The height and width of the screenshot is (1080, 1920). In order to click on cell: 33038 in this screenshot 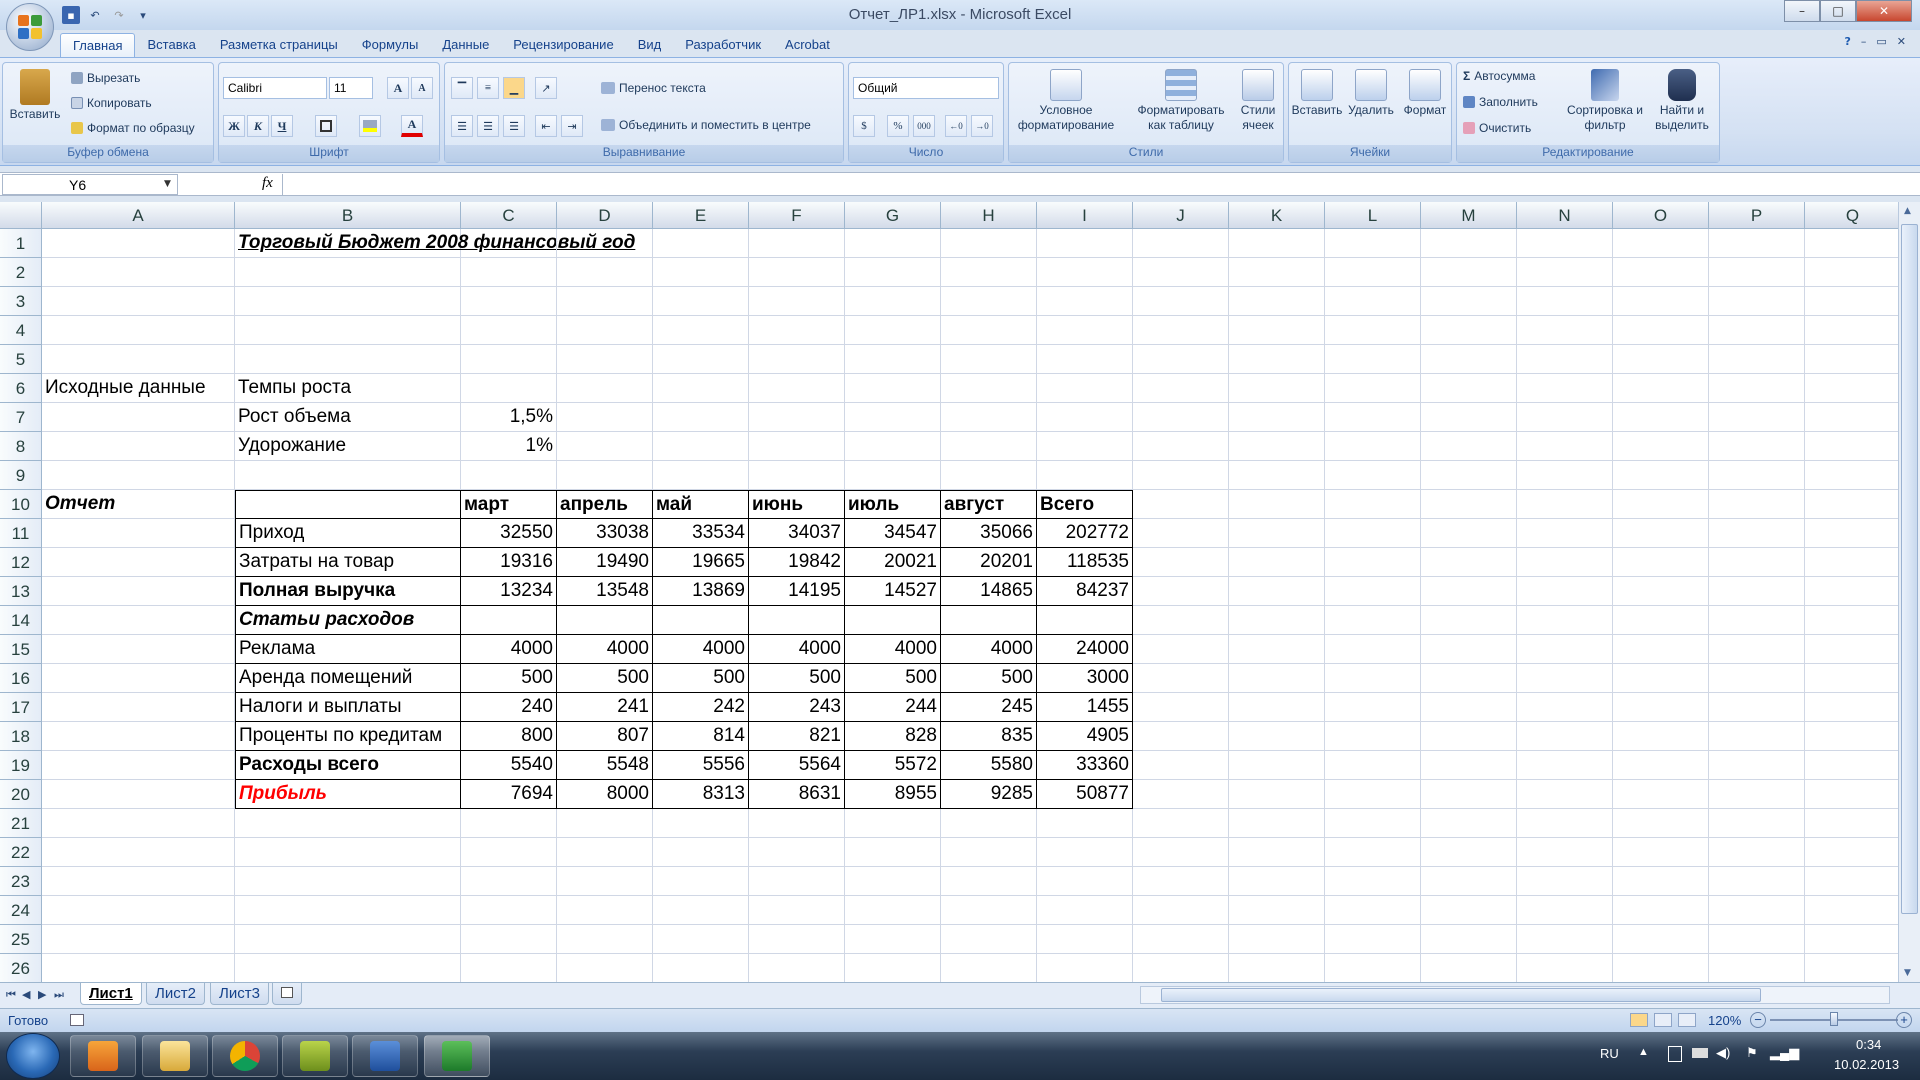, I will do `click(605, 533)`.